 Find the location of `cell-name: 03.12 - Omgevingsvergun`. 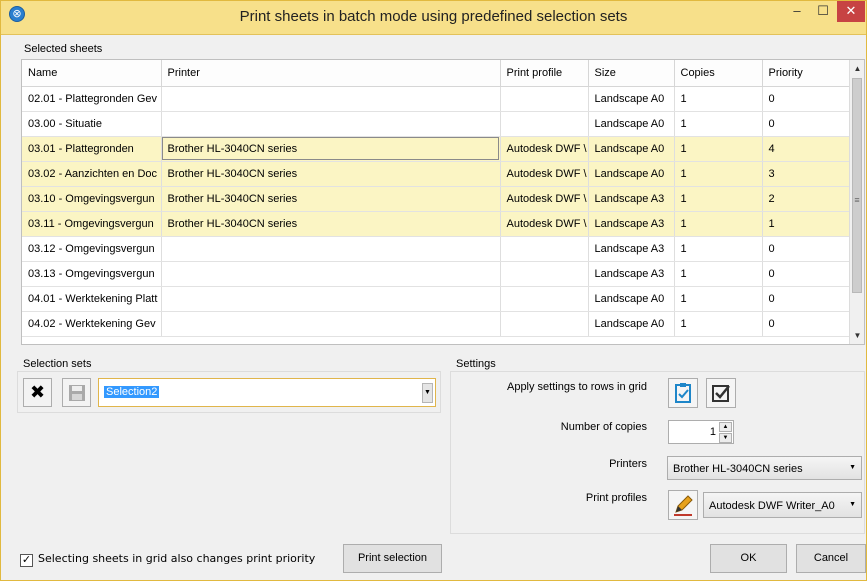

cell-name: 03.12 - Omgevingsvergun is located at coordinates (92, 249).